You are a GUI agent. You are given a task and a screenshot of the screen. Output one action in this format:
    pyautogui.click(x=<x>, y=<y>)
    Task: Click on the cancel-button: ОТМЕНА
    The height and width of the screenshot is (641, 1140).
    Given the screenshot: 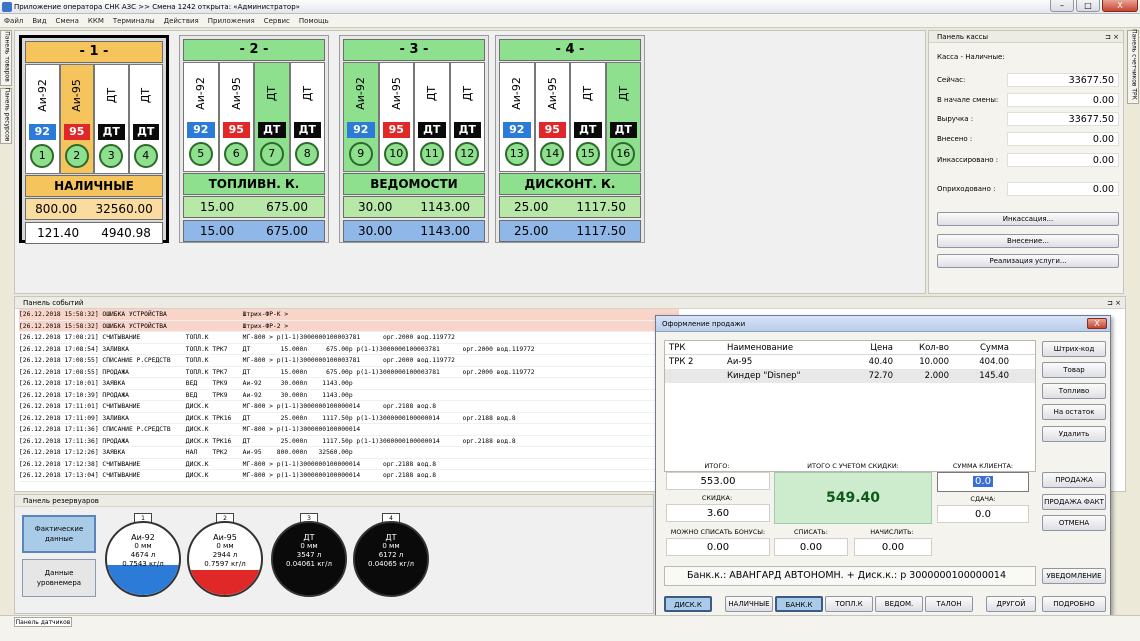 What is the action you would take?
    pyautogui.click(x=1074, y=523)
    